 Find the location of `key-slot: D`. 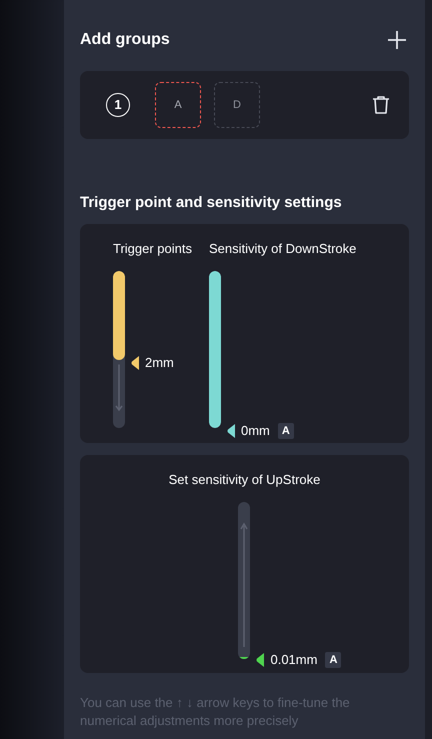

key-slot: D is located at coordinates (237, 105).